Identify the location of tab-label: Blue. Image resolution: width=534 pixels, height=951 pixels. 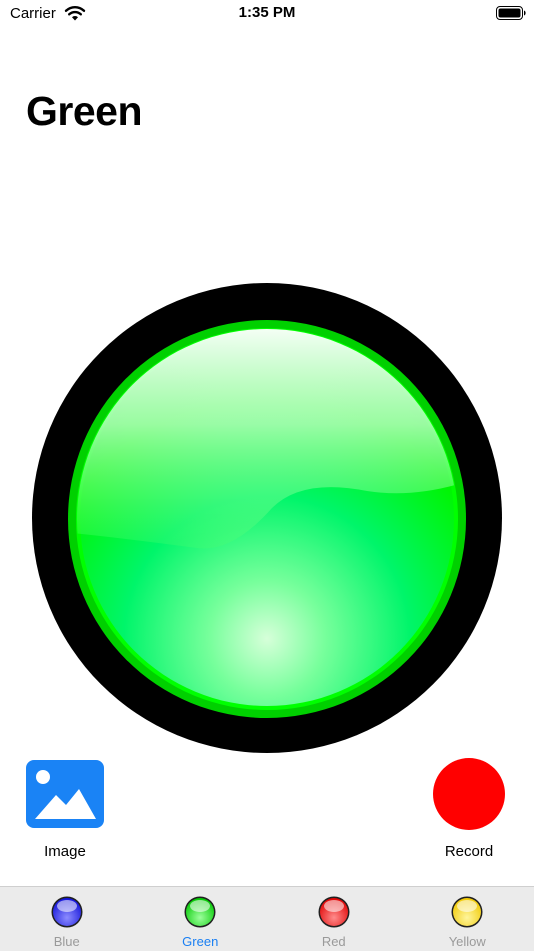
(67, 941).